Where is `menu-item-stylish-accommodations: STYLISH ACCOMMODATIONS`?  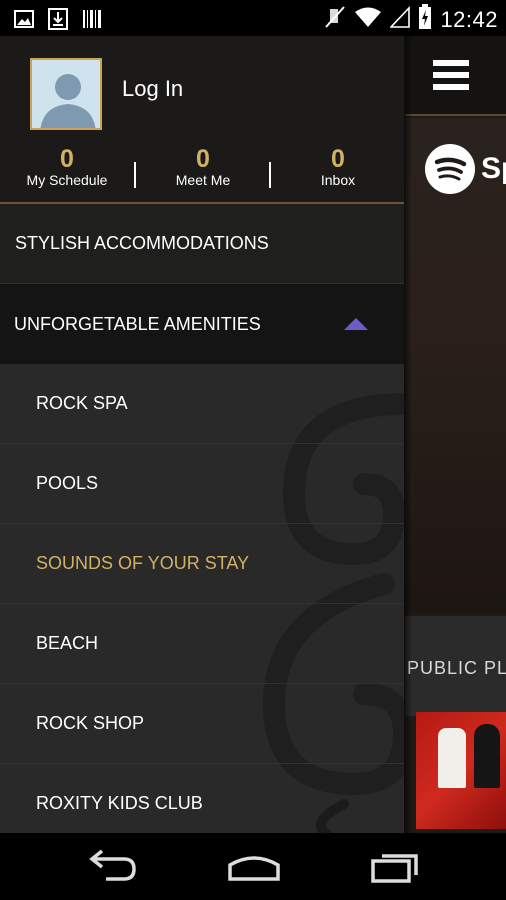 menu-item-stylish-accommodations: STYLISH ACCOMMODATIONS is located at coordinates (202, 244).